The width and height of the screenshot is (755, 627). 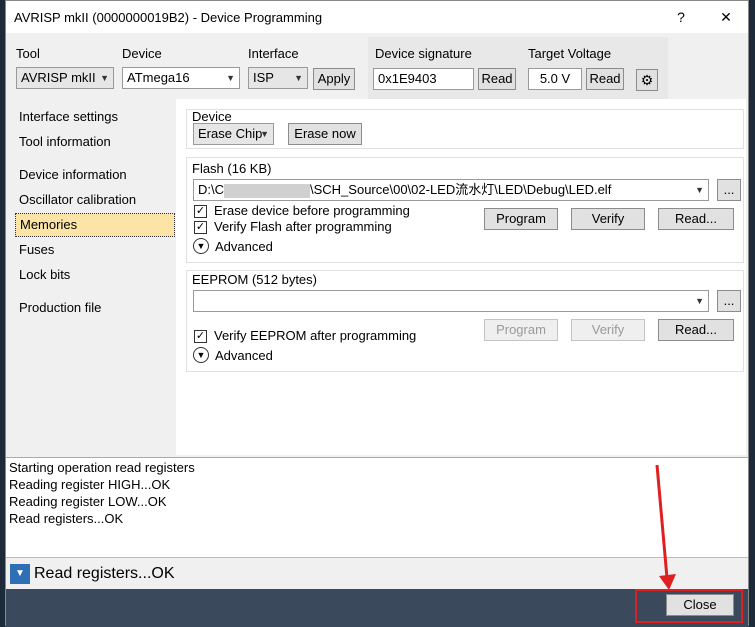 What do you see at coordinates (315, 335) in the screenshot?
I see `verify-eeprom-label: Verify EEPROM after programming` at bounding box center [315, 335].